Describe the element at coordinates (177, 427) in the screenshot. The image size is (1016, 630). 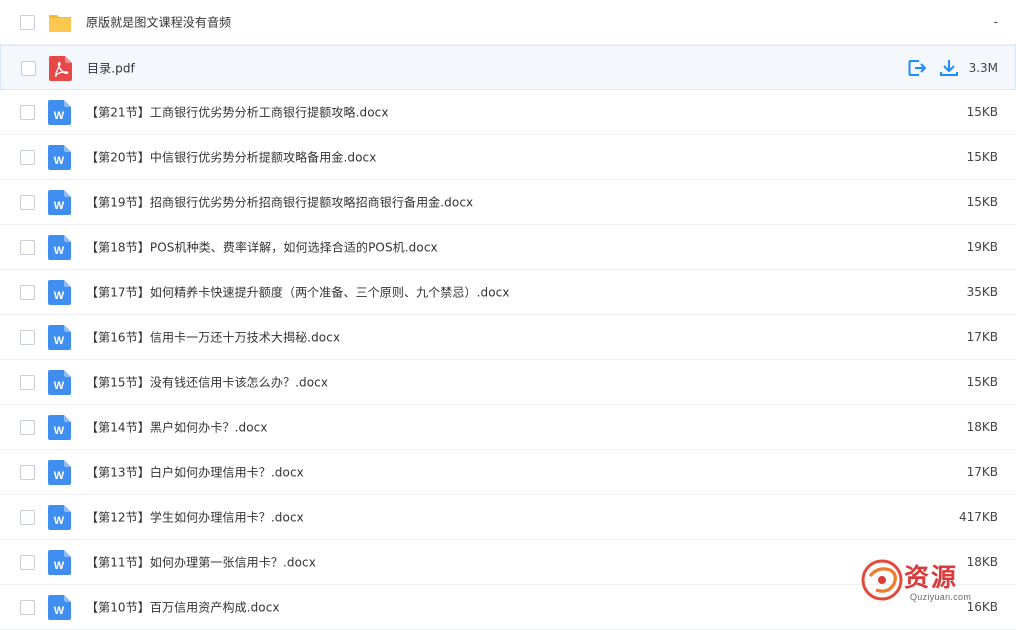
I see `file-name: 【第14节】黑户如何办卡？.docx` at that location.